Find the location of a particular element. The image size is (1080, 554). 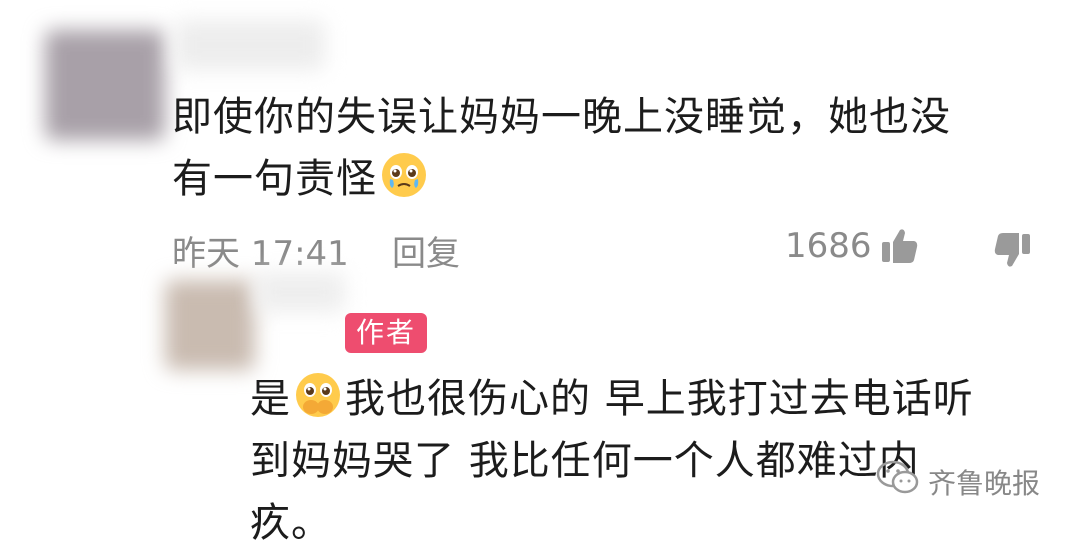

reply-avatar is located at coordinates (210, 325).